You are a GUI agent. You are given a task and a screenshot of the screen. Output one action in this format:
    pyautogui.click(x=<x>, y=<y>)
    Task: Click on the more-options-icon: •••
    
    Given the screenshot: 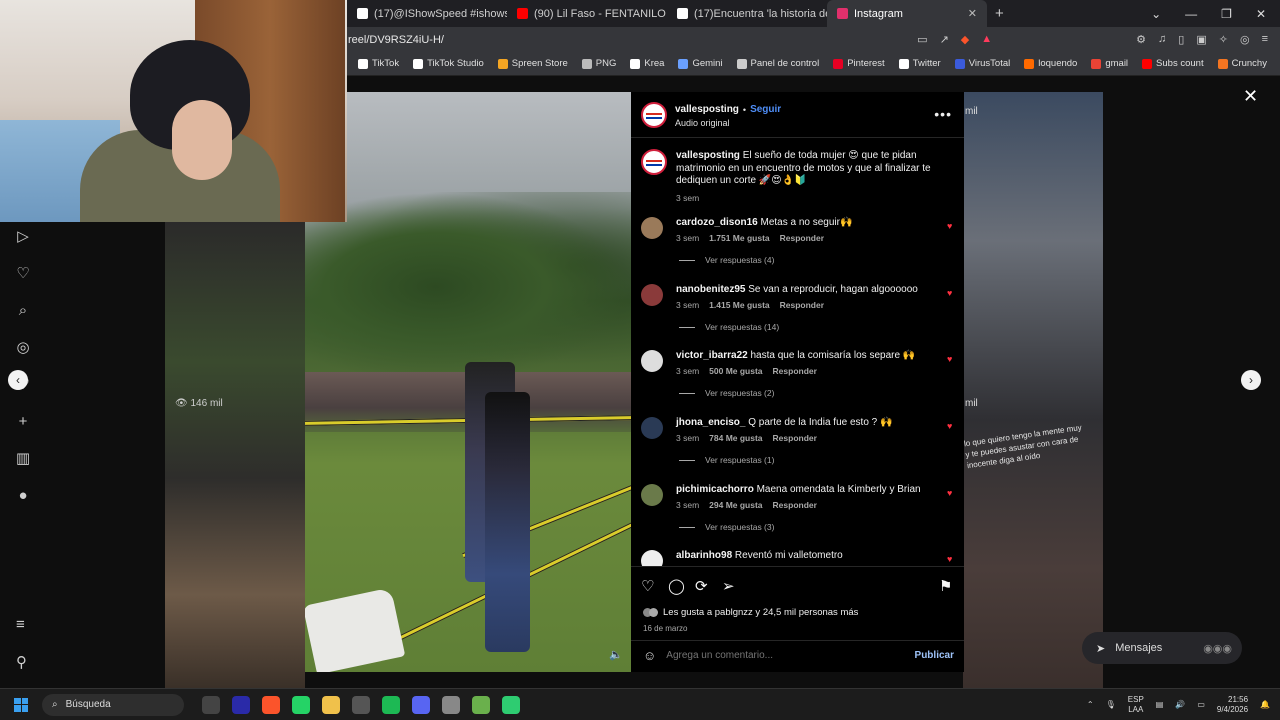 What is the action you would take?
    pyautogui.click(x=943, y=114)
    